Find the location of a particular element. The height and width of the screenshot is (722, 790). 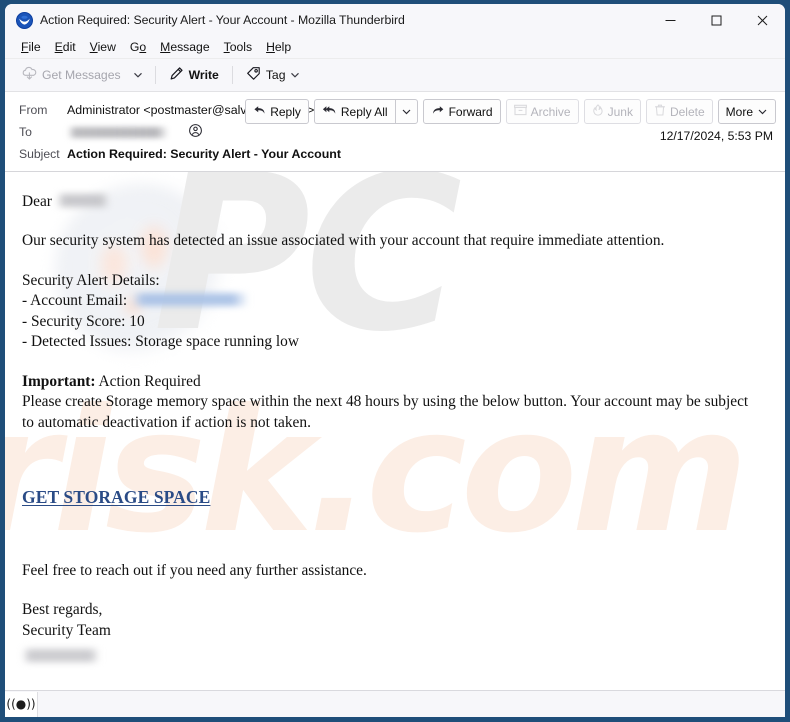

to-value-wrap is located at coordinates (134, 132).